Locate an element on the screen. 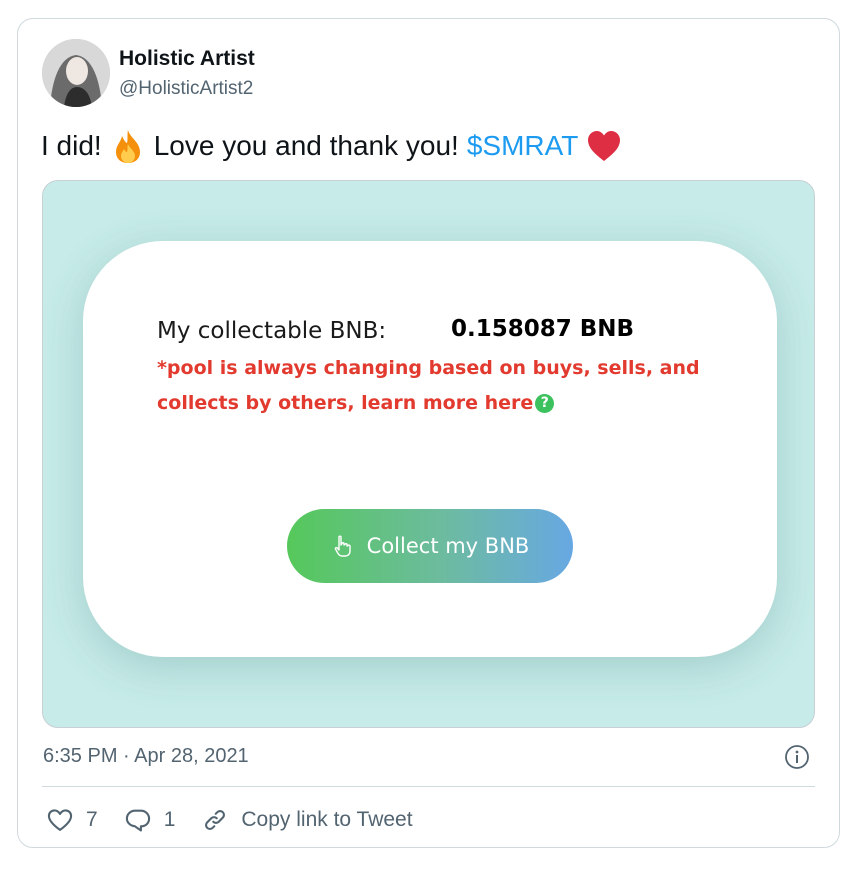 This screenshot has height=870, width=858. fire-emoji-icon is located at coordinates (127, 146).